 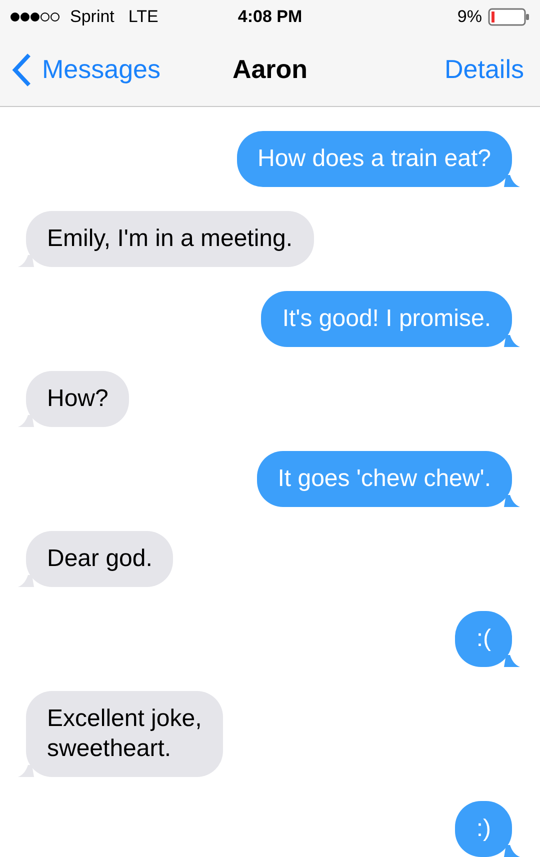 What do you see at coordinates (170, 239) in the screenshot?
I see `message-bubble: Emily, I'm in a meeting.` at bounding box center [170, 239].